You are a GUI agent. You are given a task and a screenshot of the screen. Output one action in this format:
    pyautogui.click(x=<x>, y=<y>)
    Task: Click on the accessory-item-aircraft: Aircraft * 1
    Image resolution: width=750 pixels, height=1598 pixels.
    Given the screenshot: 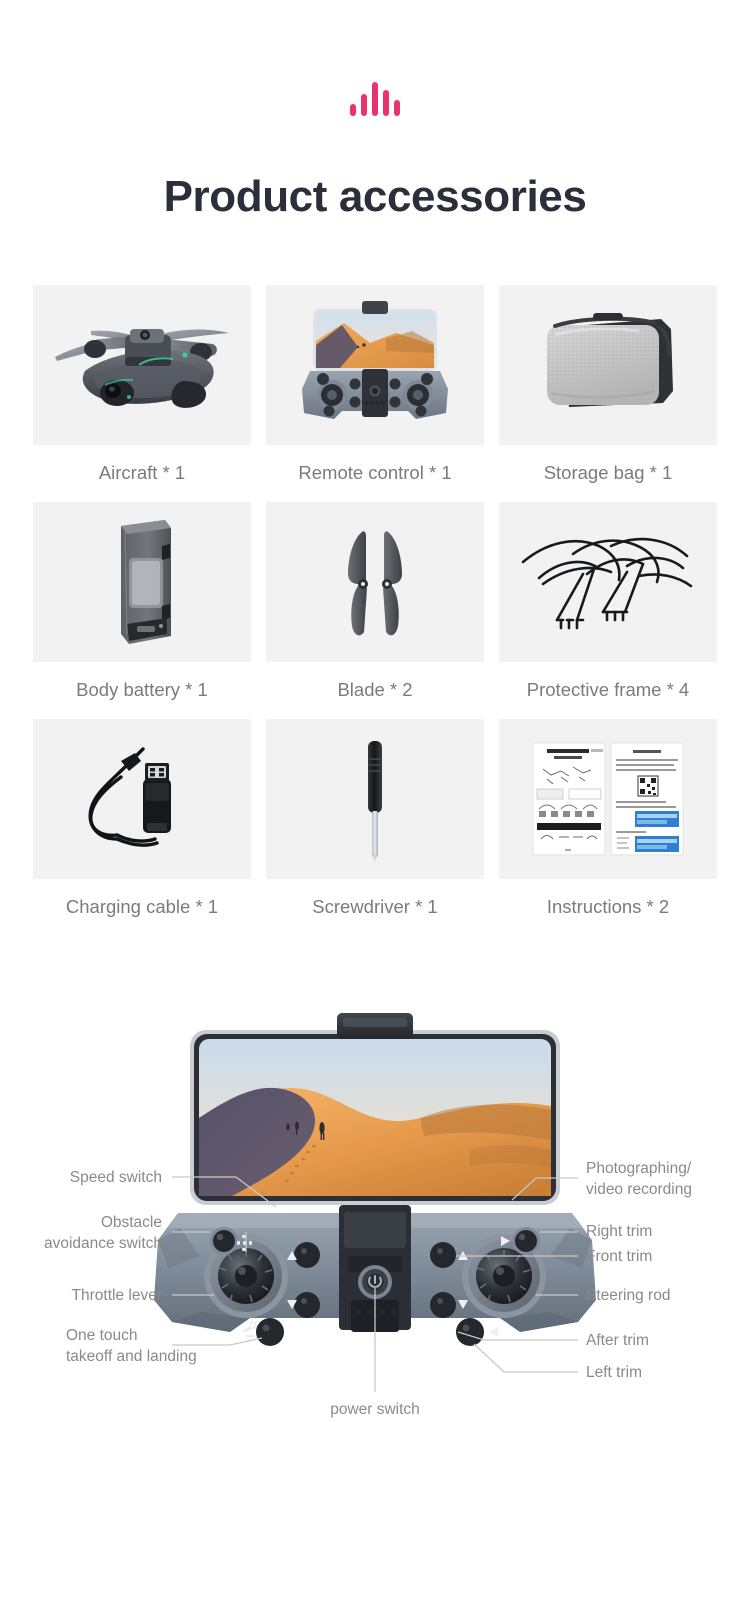 What is the action you would take?
    pyautogui.click(x=142, y=393)
    